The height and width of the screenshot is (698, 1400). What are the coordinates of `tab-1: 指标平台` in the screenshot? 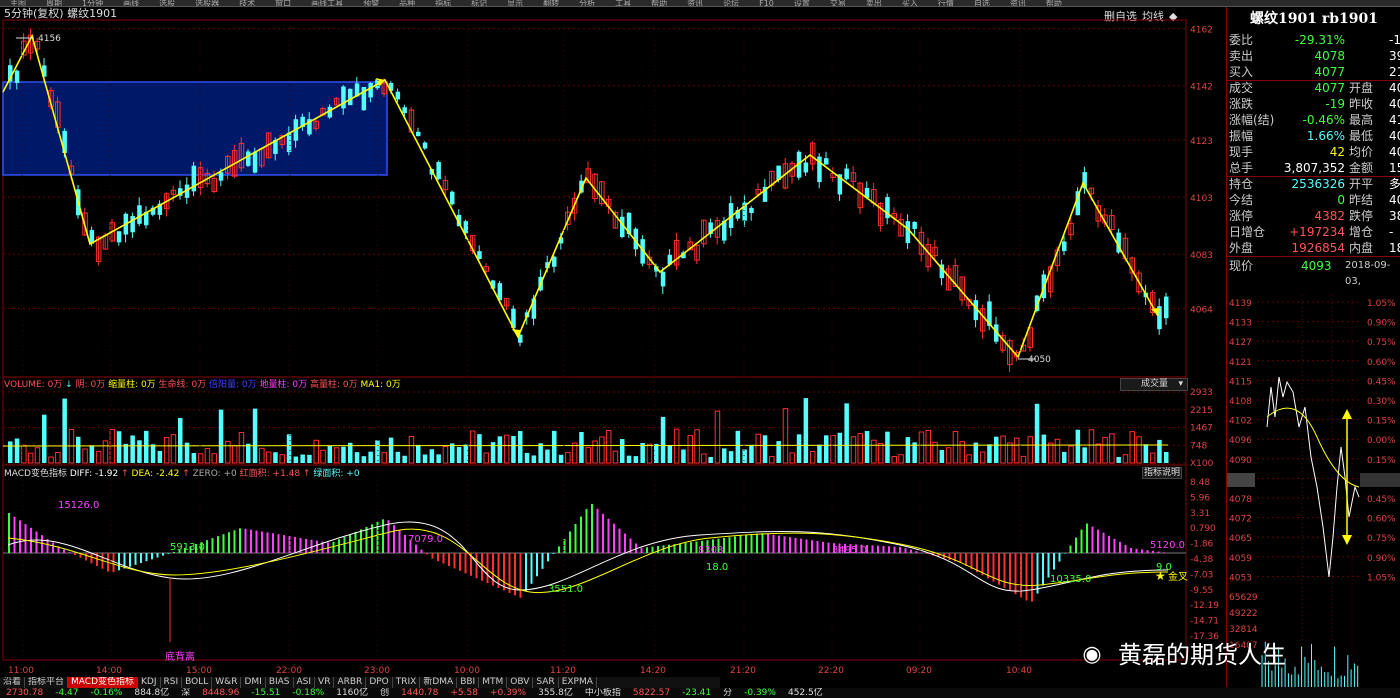 It's located at (47, 682).